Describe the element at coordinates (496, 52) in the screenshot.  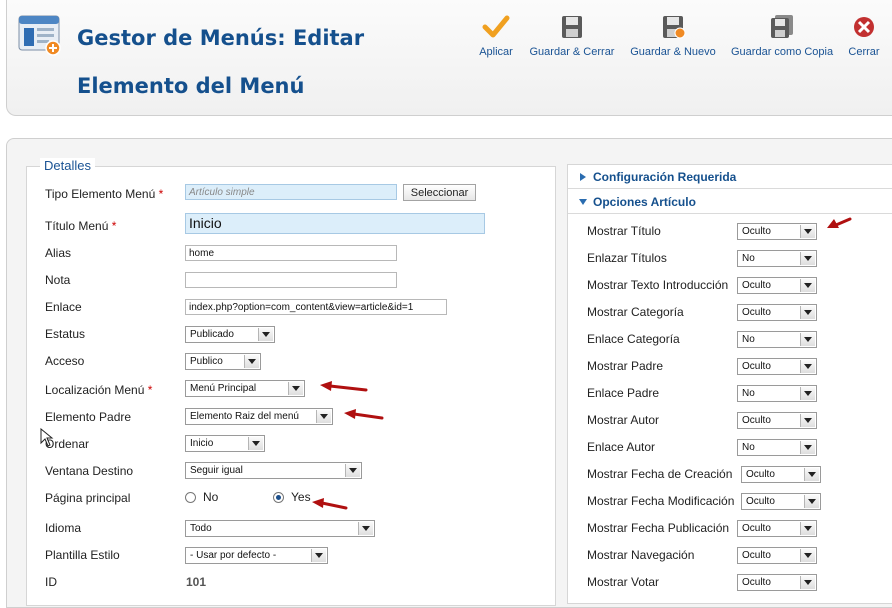
I see `apply-label: Aplicar` at that location.